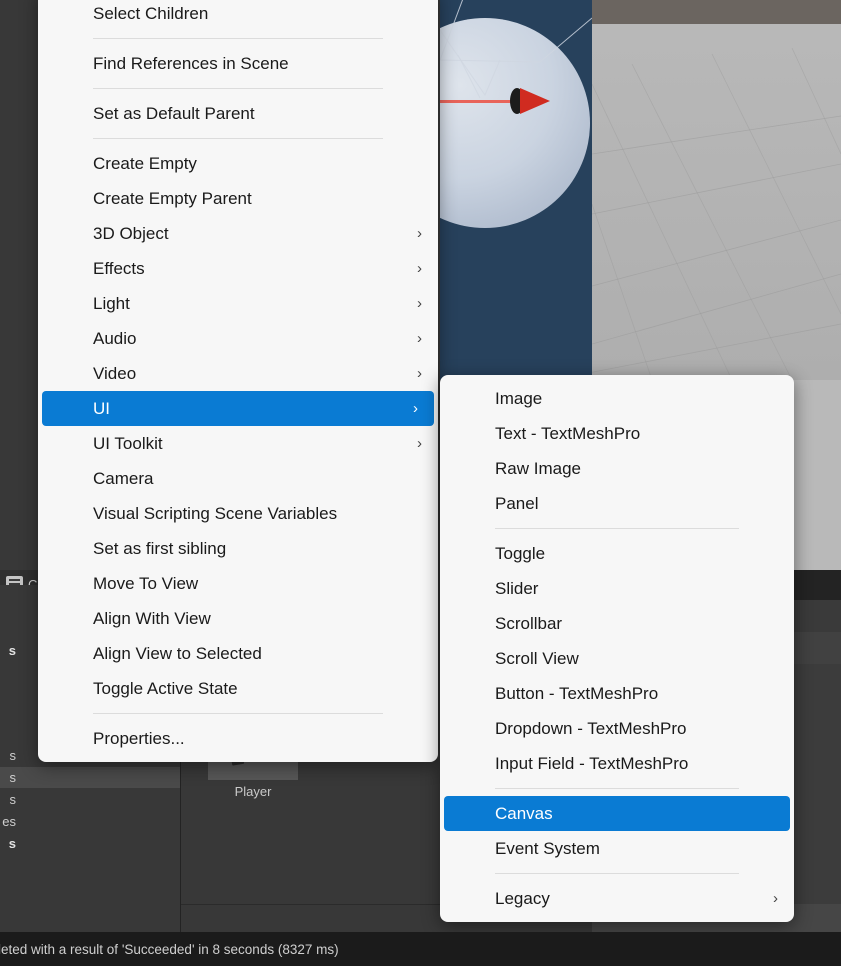  What do you see at coordinates (517, 503) in the screenshot?
I see `menu-item-label: Panel` at bounding box center [517, 503].